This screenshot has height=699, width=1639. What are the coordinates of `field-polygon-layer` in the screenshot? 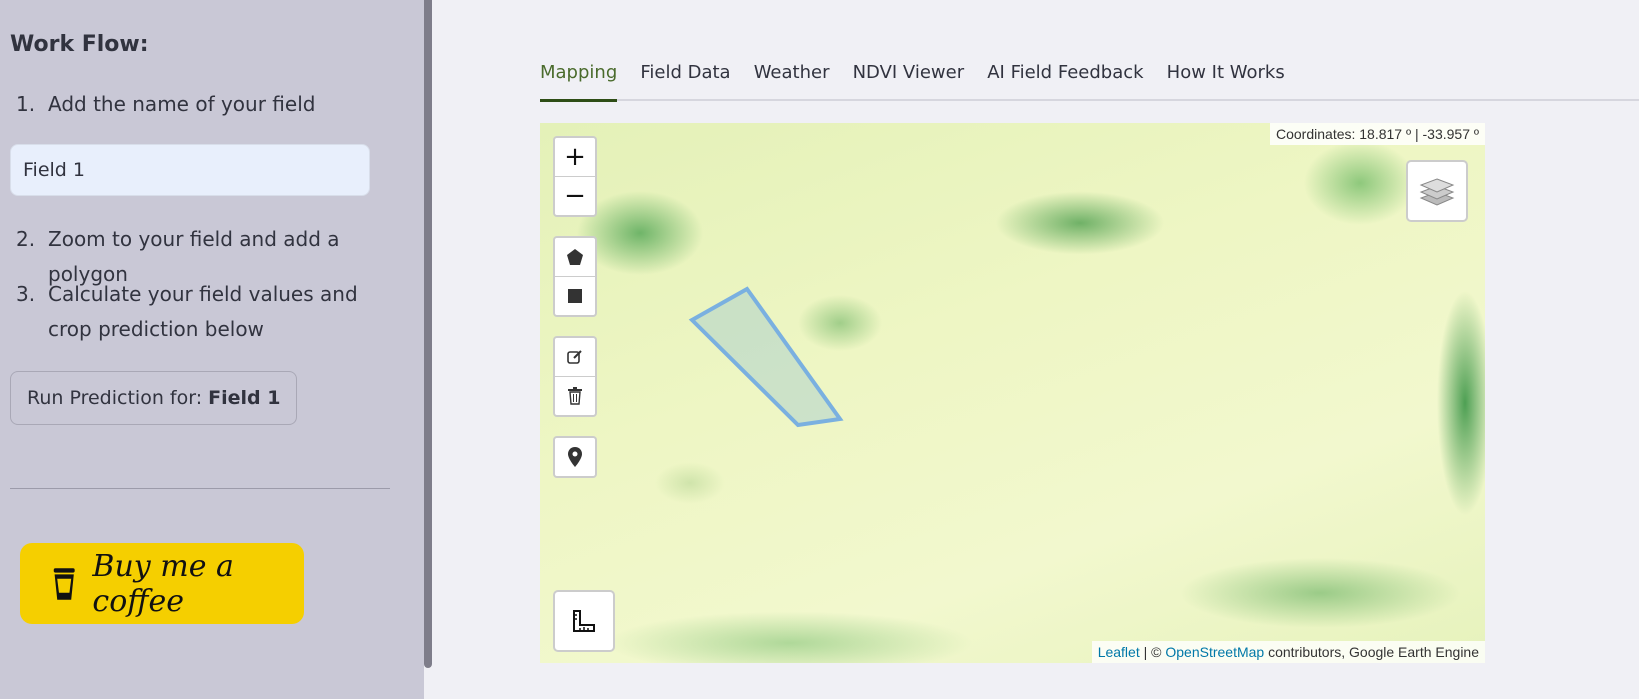 It's located at (766, 357).